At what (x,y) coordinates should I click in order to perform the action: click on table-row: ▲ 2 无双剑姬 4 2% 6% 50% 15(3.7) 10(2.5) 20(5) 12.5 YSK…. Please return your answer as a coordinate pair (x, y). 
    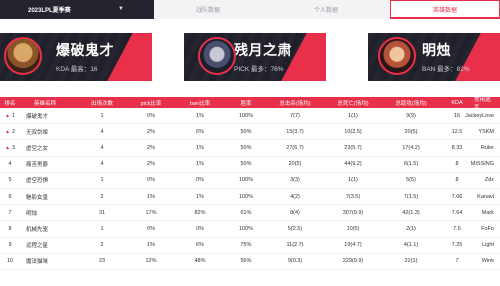
    Looking at the image, I should click on (250, 132).